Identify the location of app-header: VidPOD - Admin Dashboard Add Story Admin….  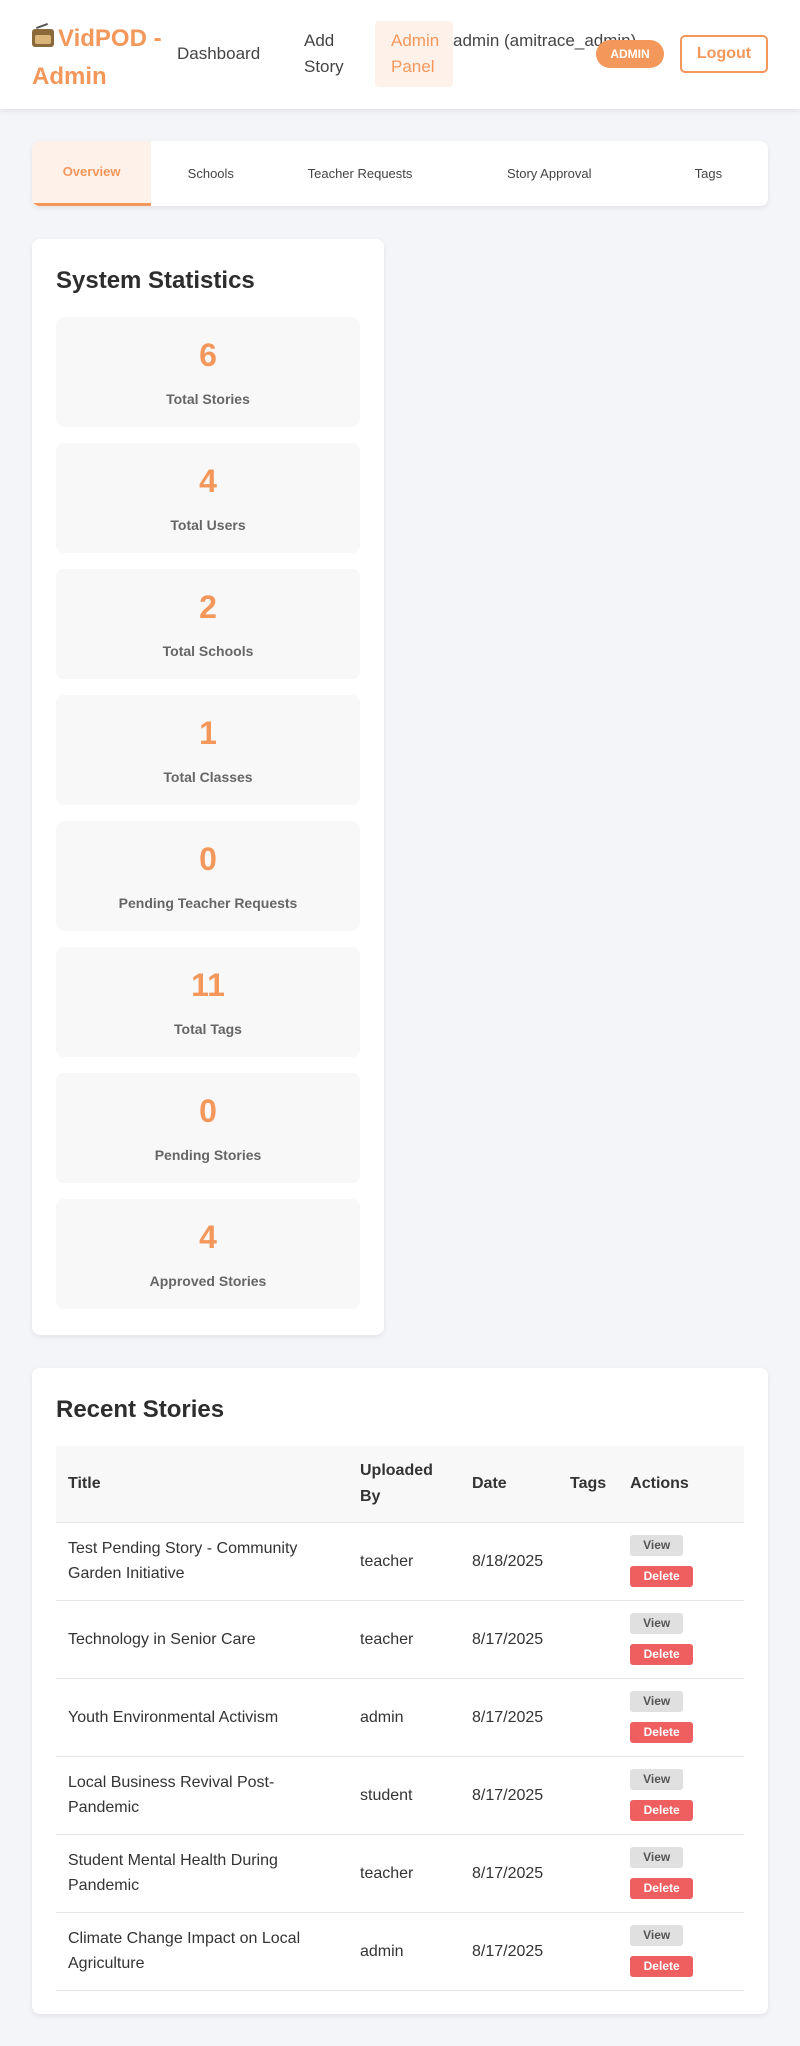
(400, 54).